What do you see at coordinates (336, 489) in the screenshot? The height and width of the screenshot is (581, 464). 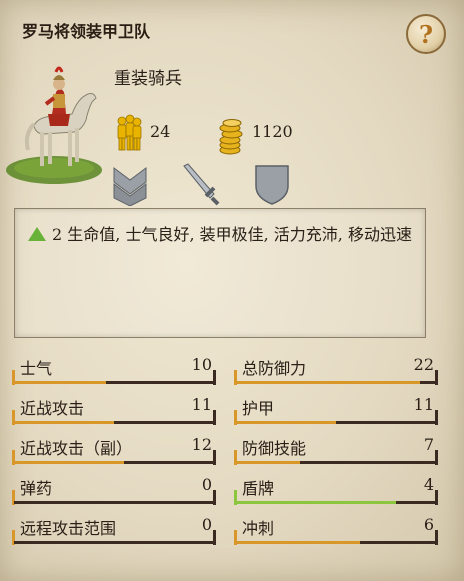 I see `stat-shield: 盾牌 4` at bounding box center [336, 489].